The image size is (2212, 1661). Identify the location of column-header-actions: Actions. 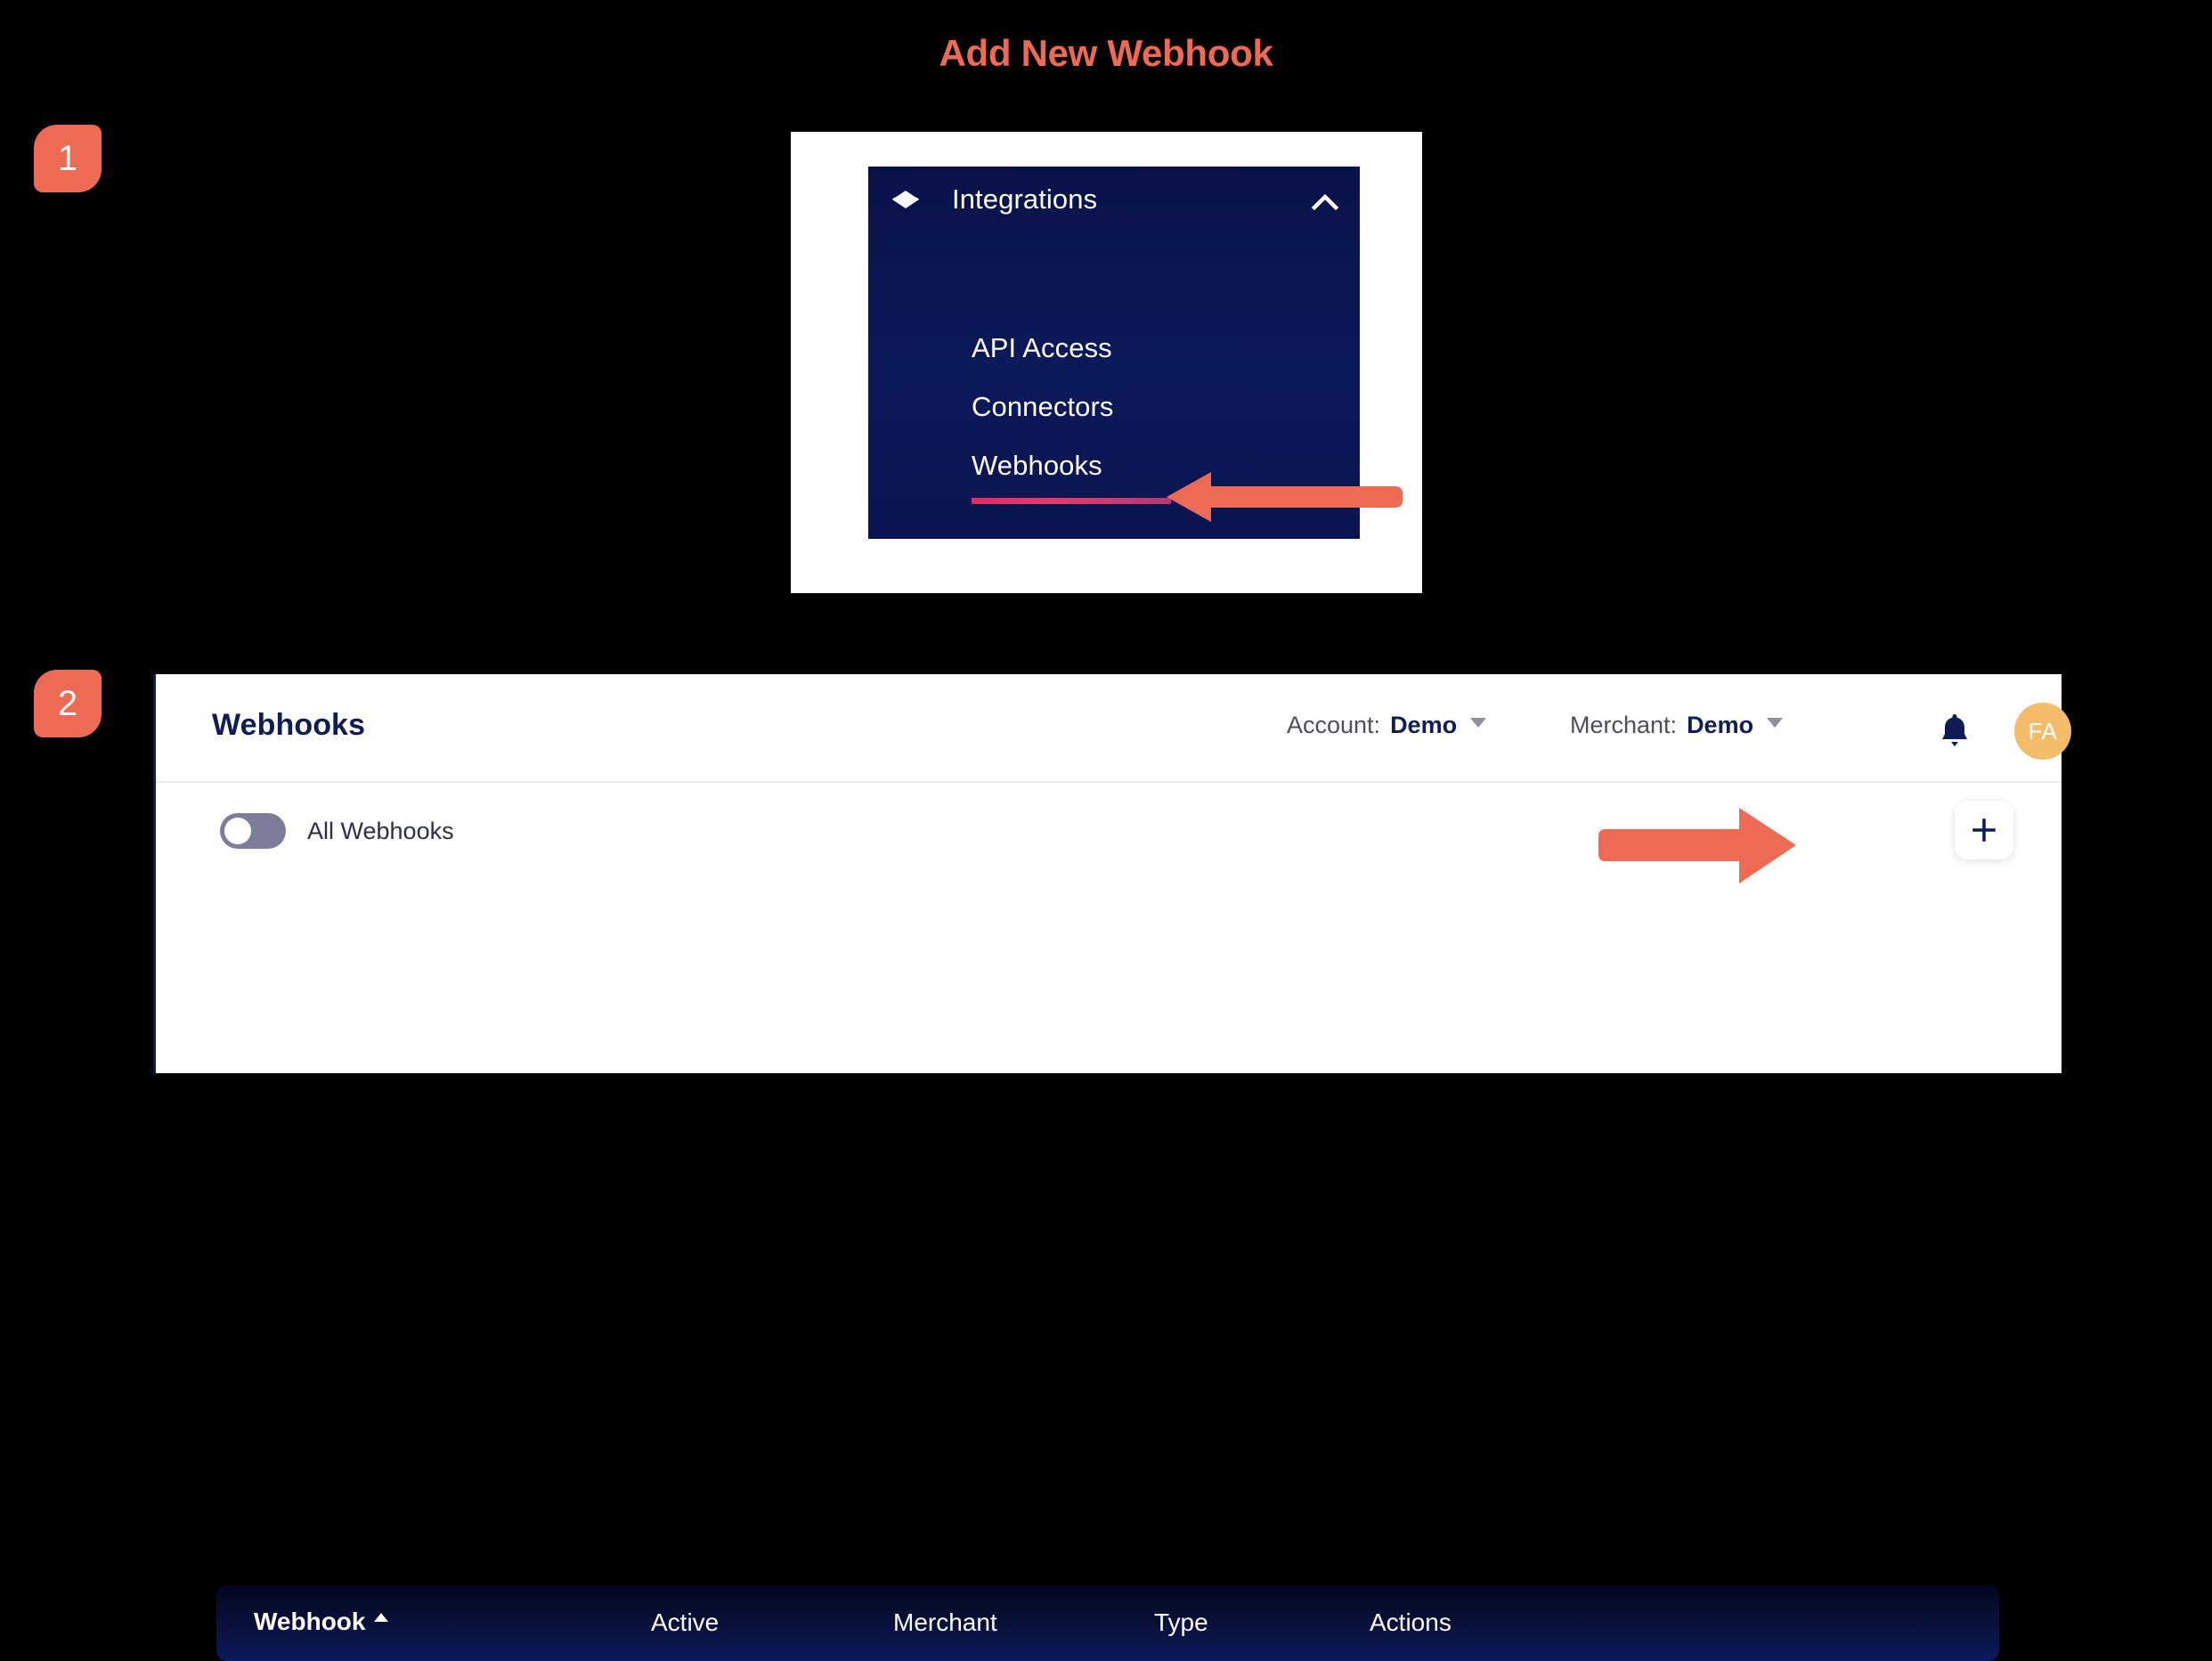
(1411, 1622).